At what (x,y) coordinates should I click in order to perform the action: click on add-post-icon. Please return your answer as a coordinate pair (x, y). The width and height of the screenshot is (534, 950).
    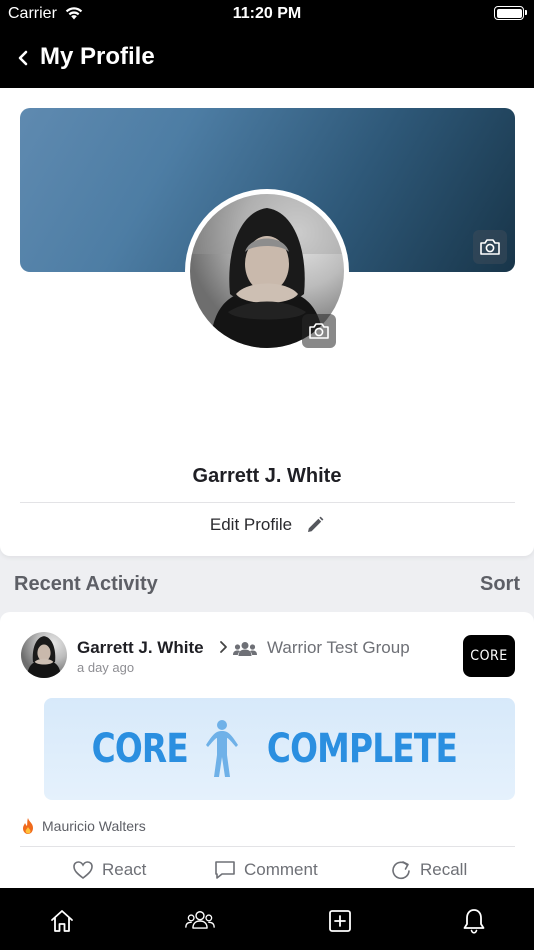
    Looking at the image, I should click on (340, 921).